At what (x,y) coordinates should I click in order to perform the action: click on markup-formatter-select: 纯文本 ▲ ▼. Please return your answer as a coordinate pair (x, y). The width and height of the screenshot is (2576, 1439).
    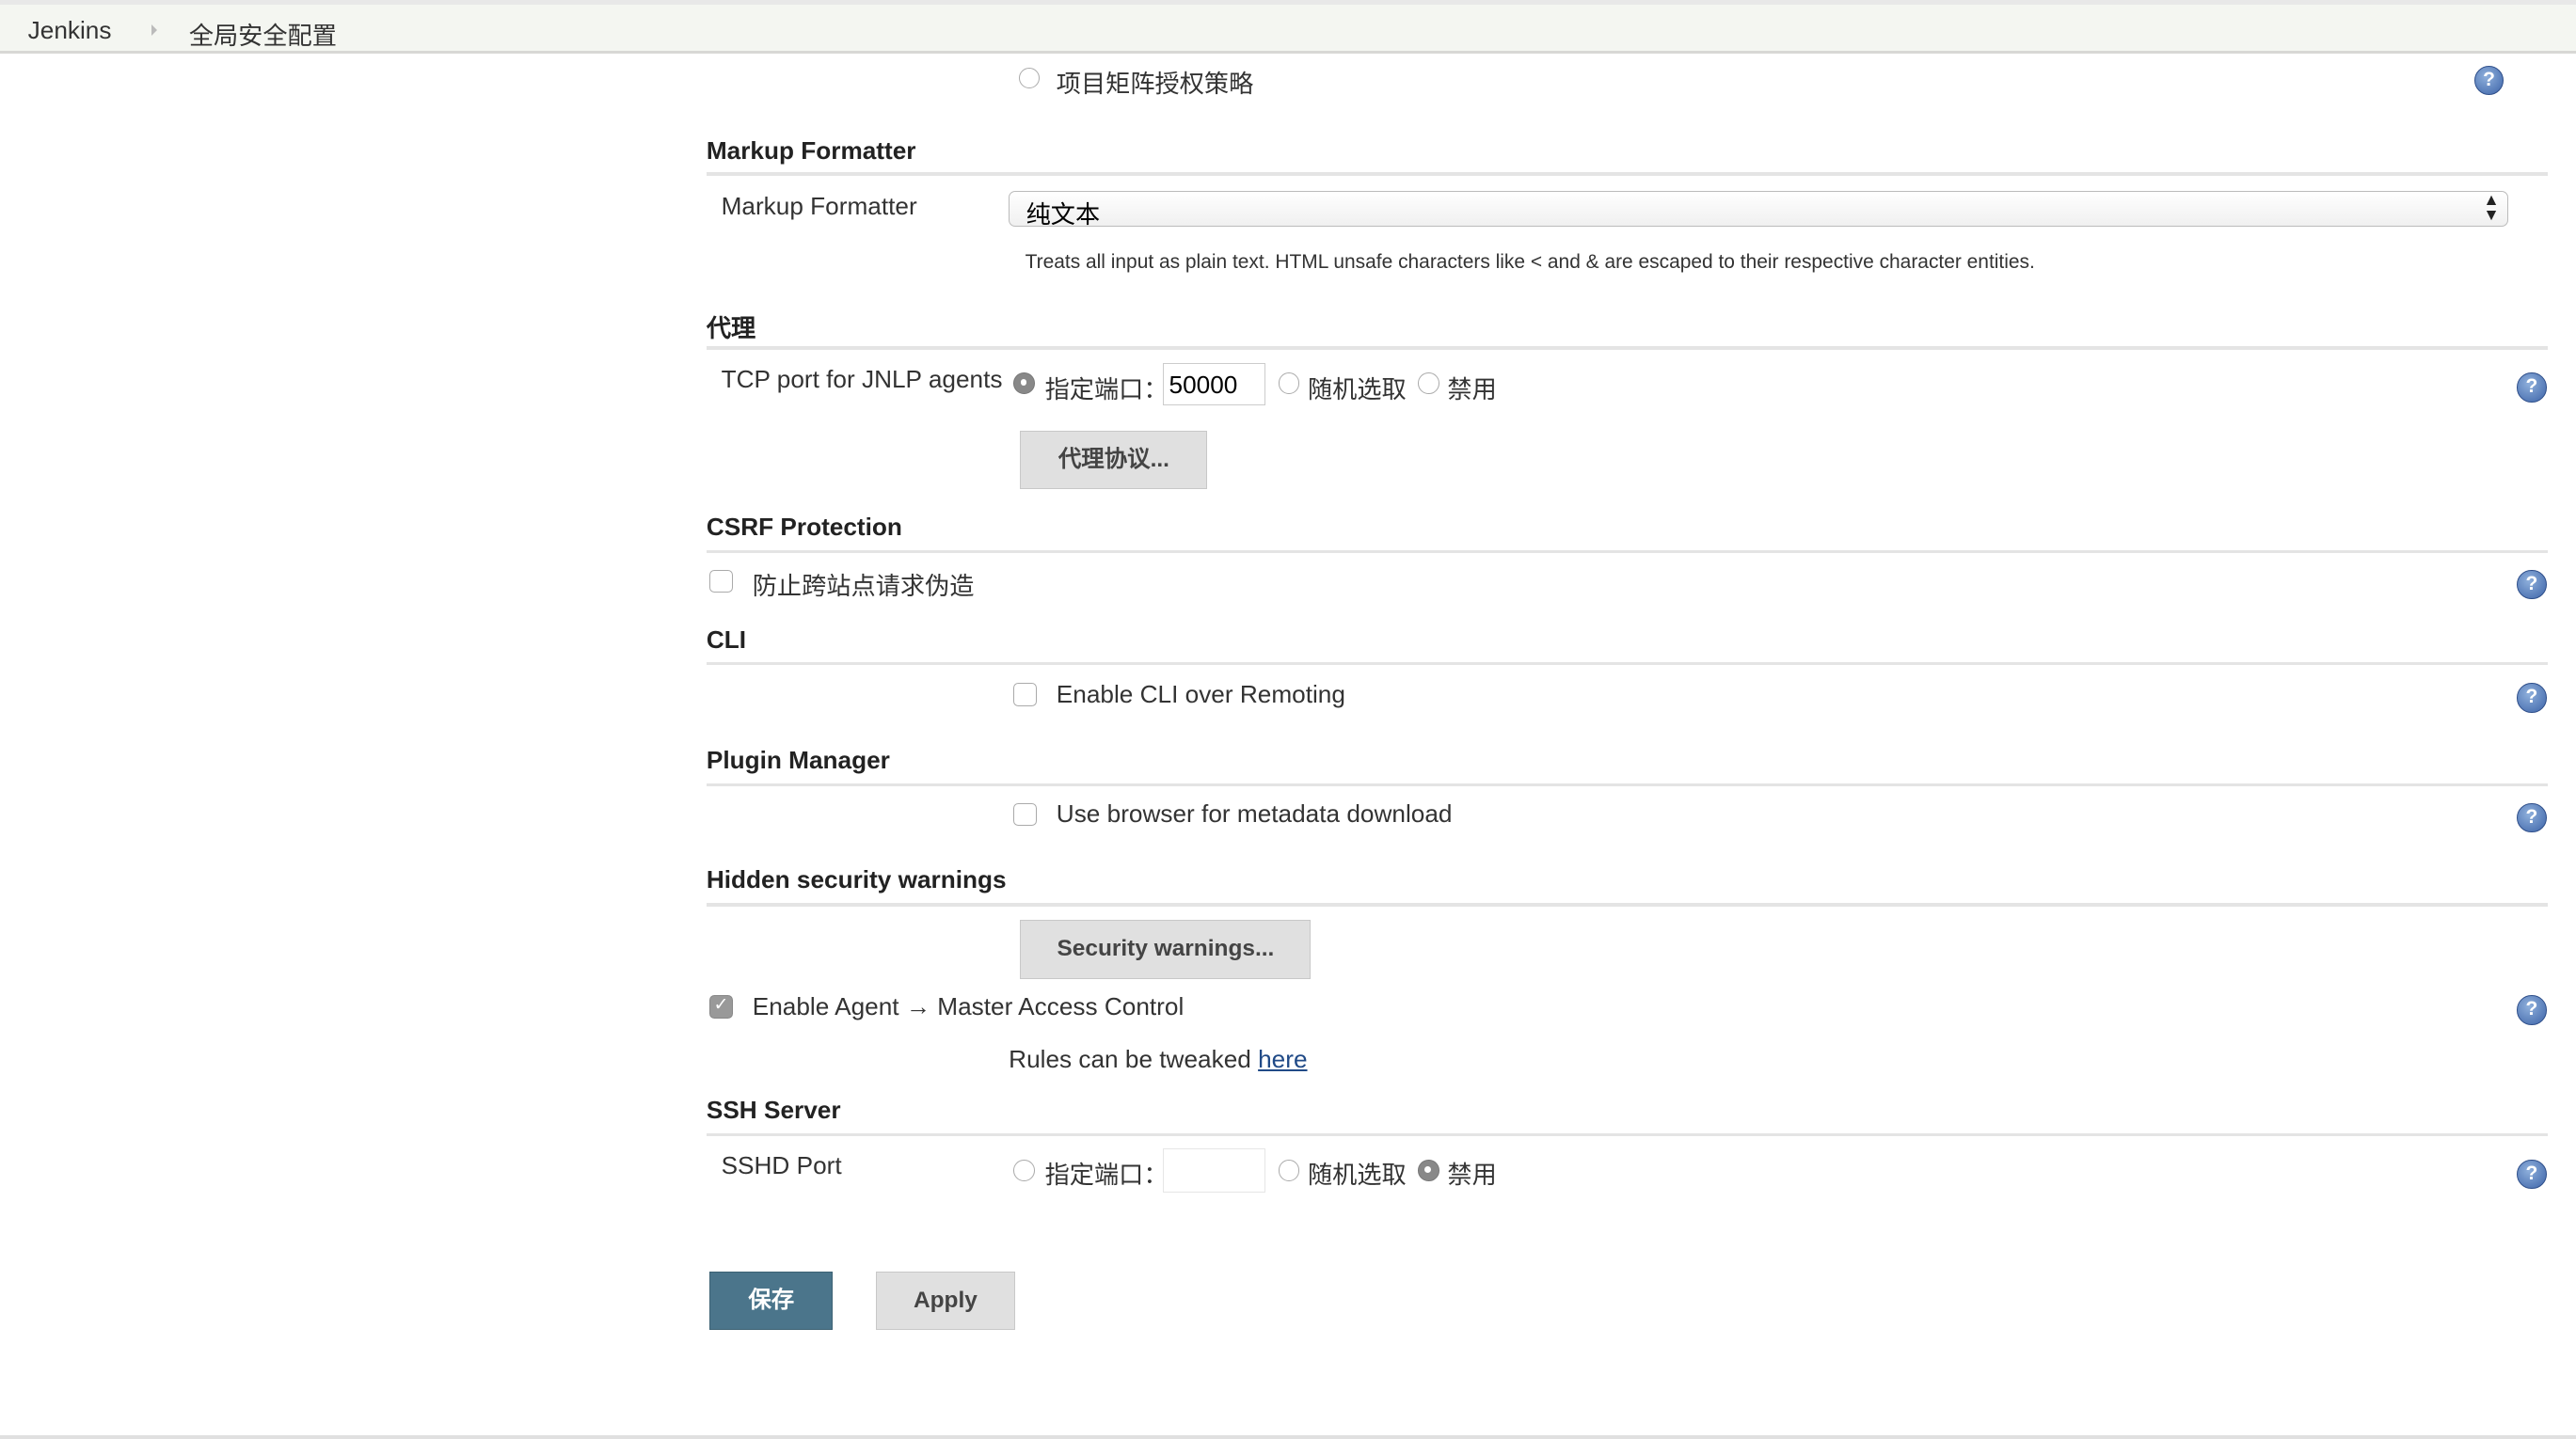
    Looking at the image, I should click on (1759, 209).